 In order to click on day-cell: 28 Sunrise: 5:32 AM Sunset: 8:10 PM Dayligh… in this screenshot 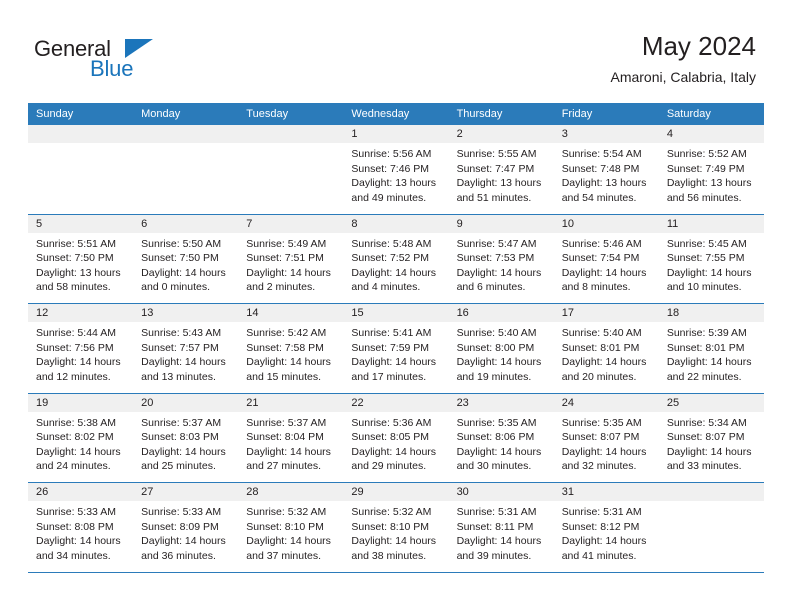, I will do `click(291, 527)`.